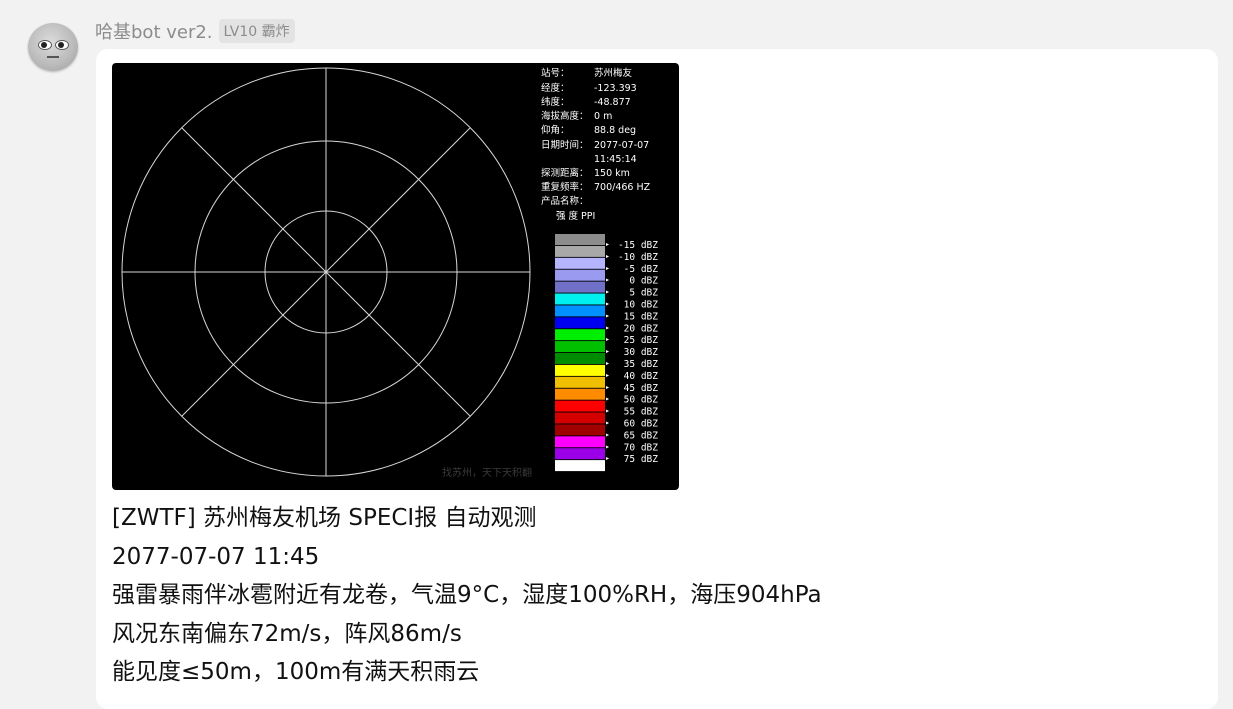 Image resolution: width=1233 pixels, height=709 pixels. I want to click on scale-label: 5 dBZ, so click(643, 293).